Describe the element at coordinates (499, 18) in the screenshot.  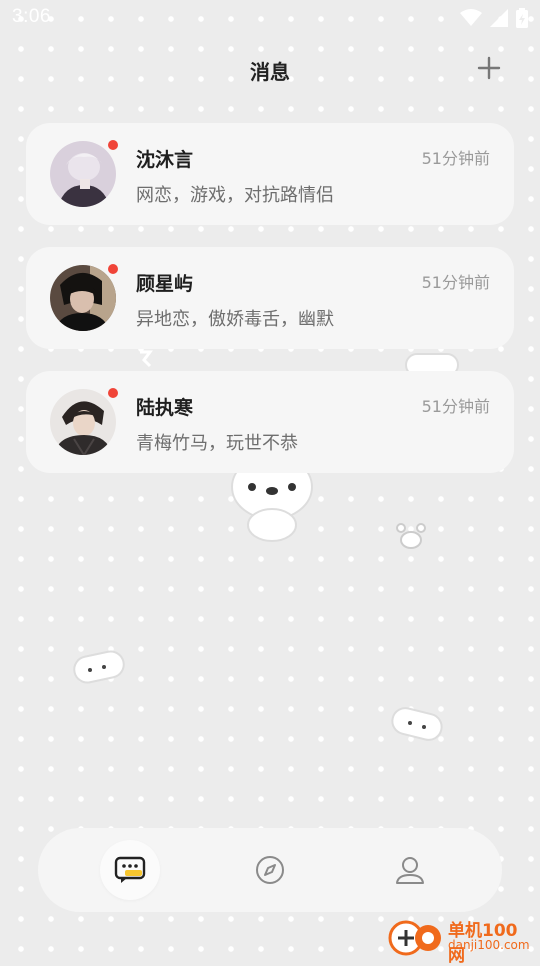
I see `signal-icon` at that location.